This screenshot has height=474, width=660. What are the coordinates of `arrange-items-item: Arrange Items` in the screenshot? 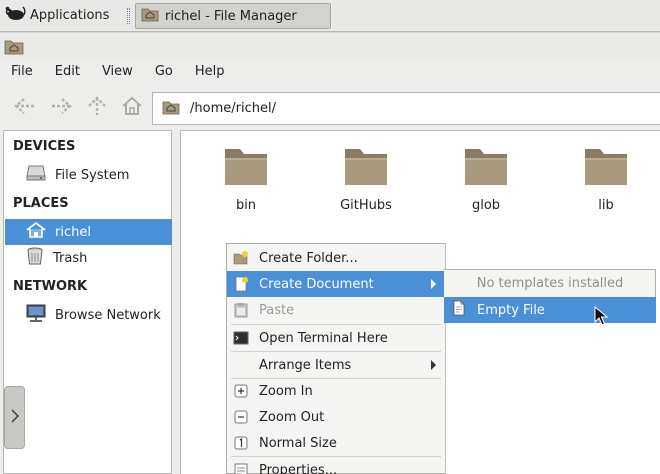 It's located at (336, 365).